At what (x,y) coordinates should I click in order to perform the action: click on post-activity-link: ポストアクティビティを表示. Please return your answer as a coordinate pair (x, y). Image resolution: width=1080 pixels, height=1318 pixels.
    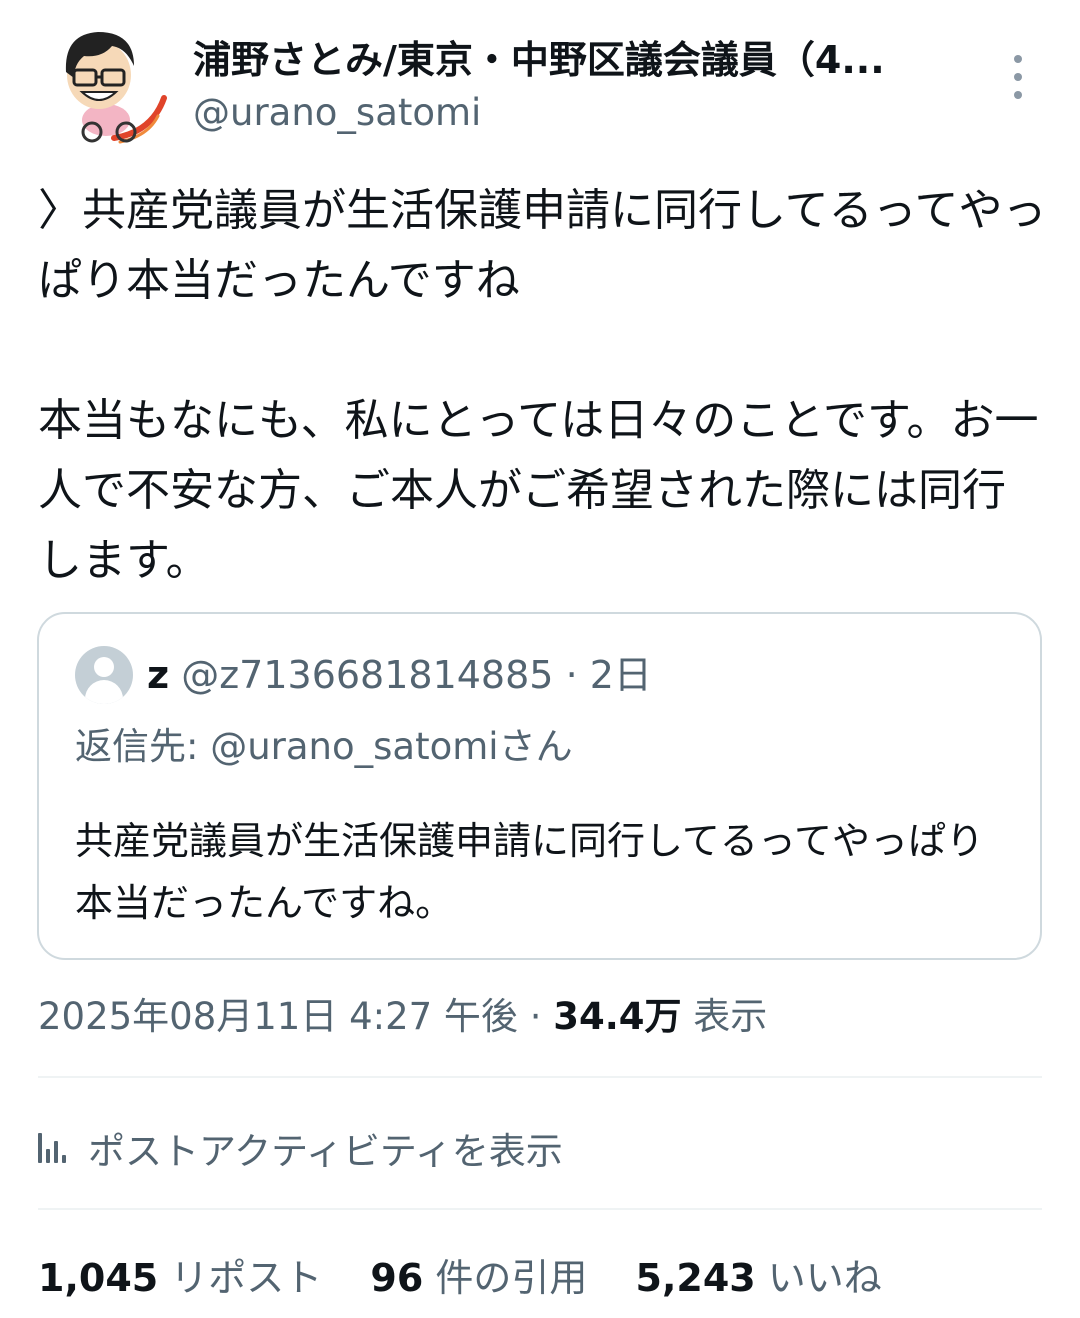
    Looking at the image, I should click on (300, 1148).